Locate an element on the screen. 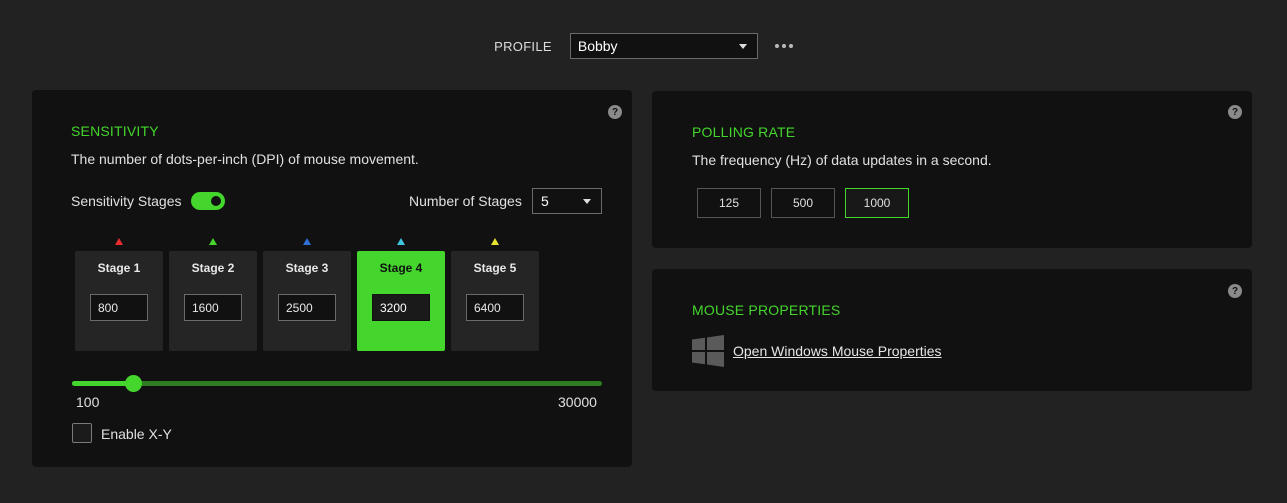 This screenshot has height=503, width=1287. stage-name: Stage 4 is located at coordinates (401, 268).